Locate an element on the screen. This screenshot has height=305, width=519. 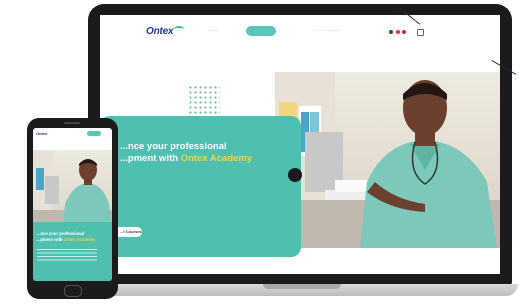
flag-red-icon is located at coordinates (398, 32).